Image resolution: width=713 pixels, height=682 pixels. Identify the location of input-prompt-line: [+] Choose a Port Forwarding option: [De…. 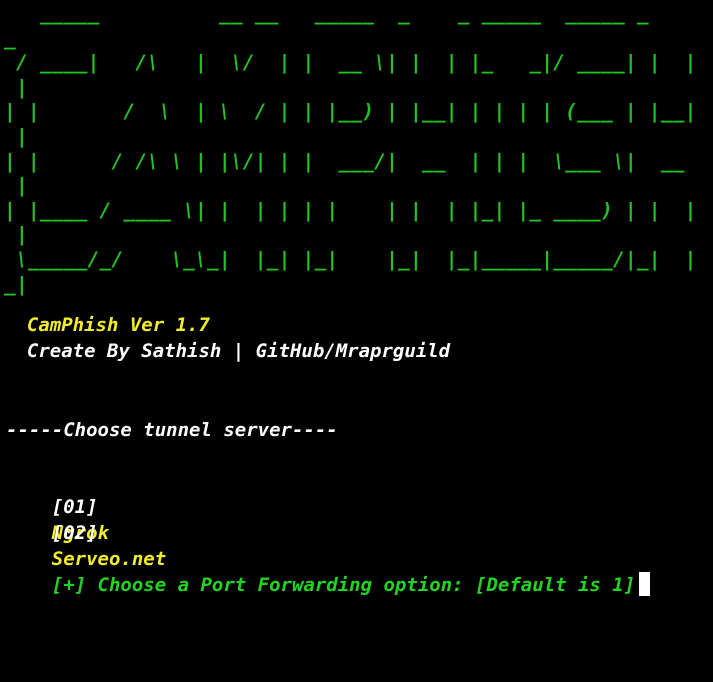
(328, 585).